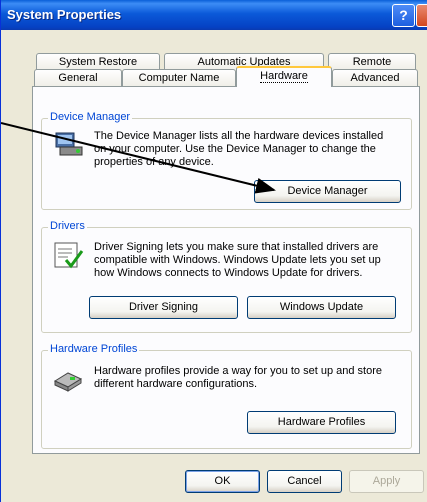 The width and height of the screenshot is (427, 502). Describe the element at coordinates (222, 481) in the screenshot. I see `ok-button: OK` at that location.